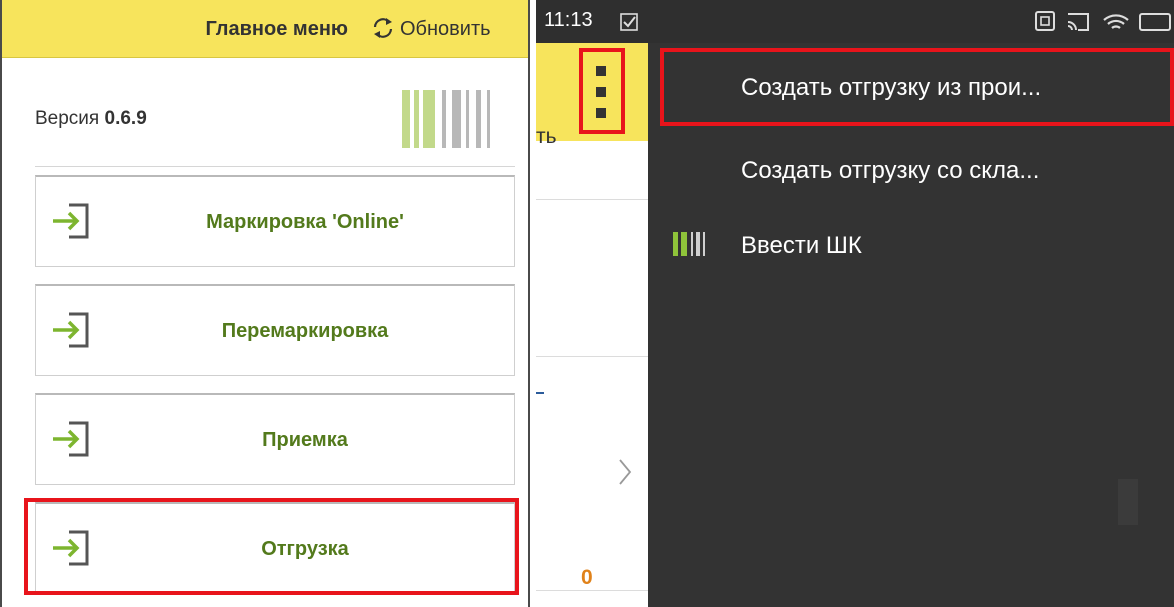 Image resolution: width=1174 pixels, height=607 pixels. What do you see at coordinates (446, 119) in the screenshot?
I see `barcode-logo` at bounding box center [446, 119].